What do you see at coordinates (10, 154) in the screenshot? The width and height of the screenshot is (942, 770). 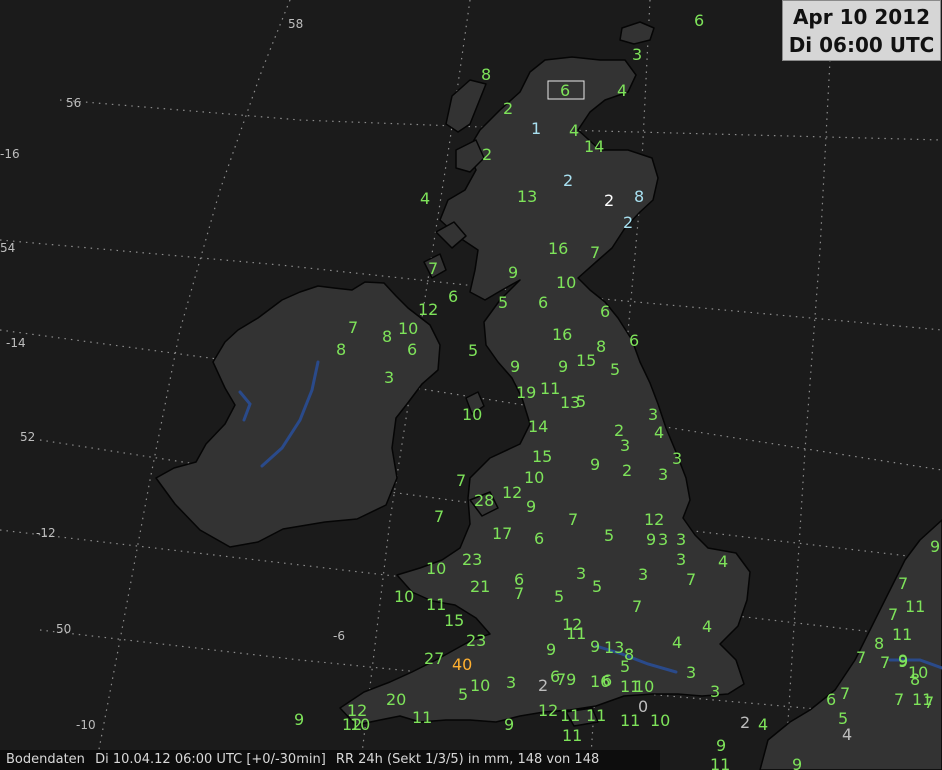 I see `grid-label: -16` at bounding box center [10, 154].